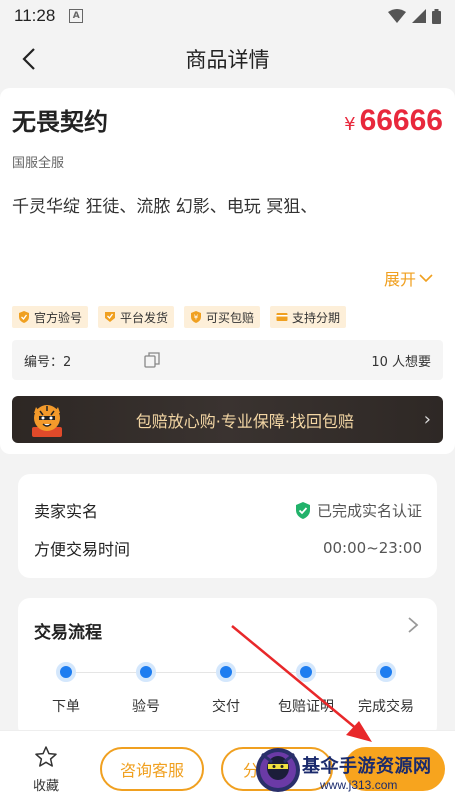 This screenshot has width=455, height=808. I want to click on seller-realname-value: 已完成实名认证, so click(358, 510).